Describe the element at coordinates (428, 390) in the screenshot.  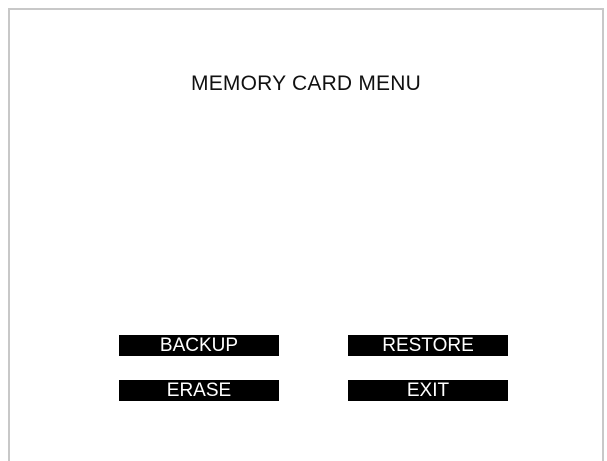
I see `exit-button: EXIT` at that location.